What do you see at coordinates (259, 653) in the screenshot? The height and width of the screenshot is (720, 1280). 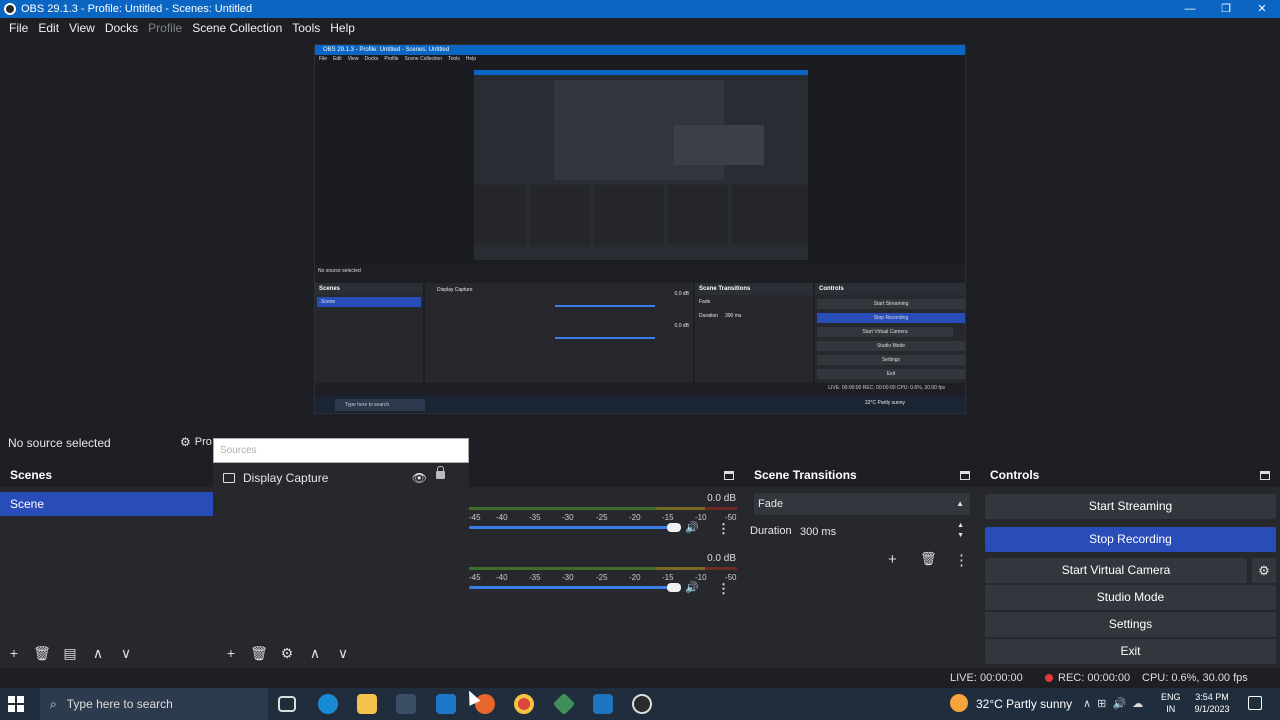 I see `remove-source-button: 🗑` at bounding box center [259, 653].